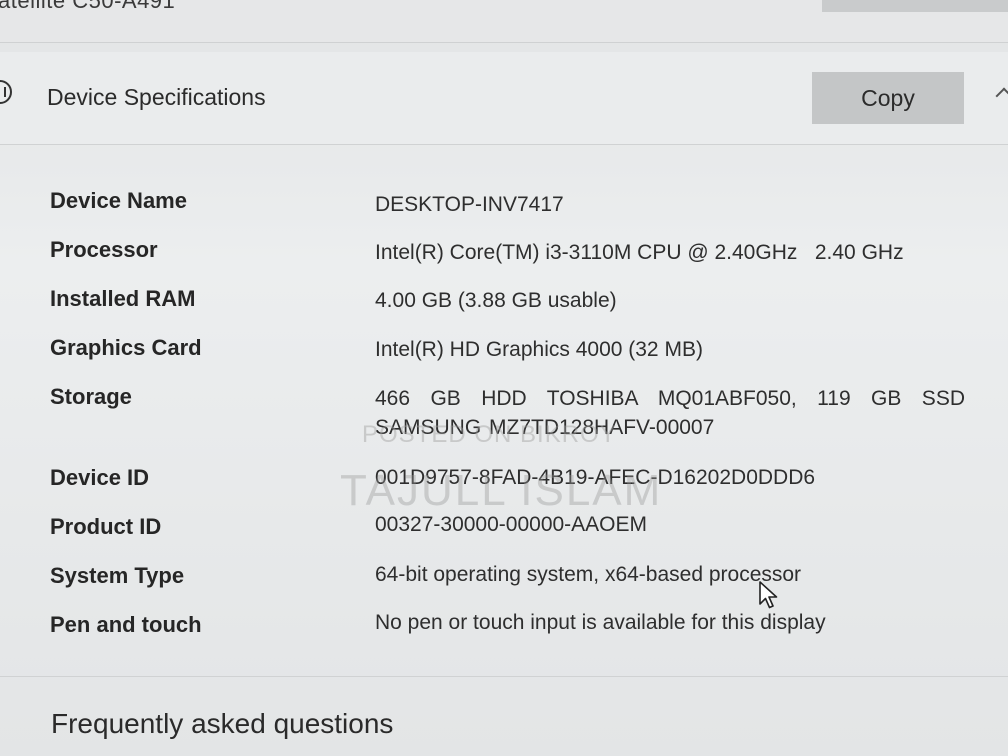  What do you see at coordinates (117, 575) in the screenshot?
I see `spec-label: System Type` at bounding box center [117, 575].